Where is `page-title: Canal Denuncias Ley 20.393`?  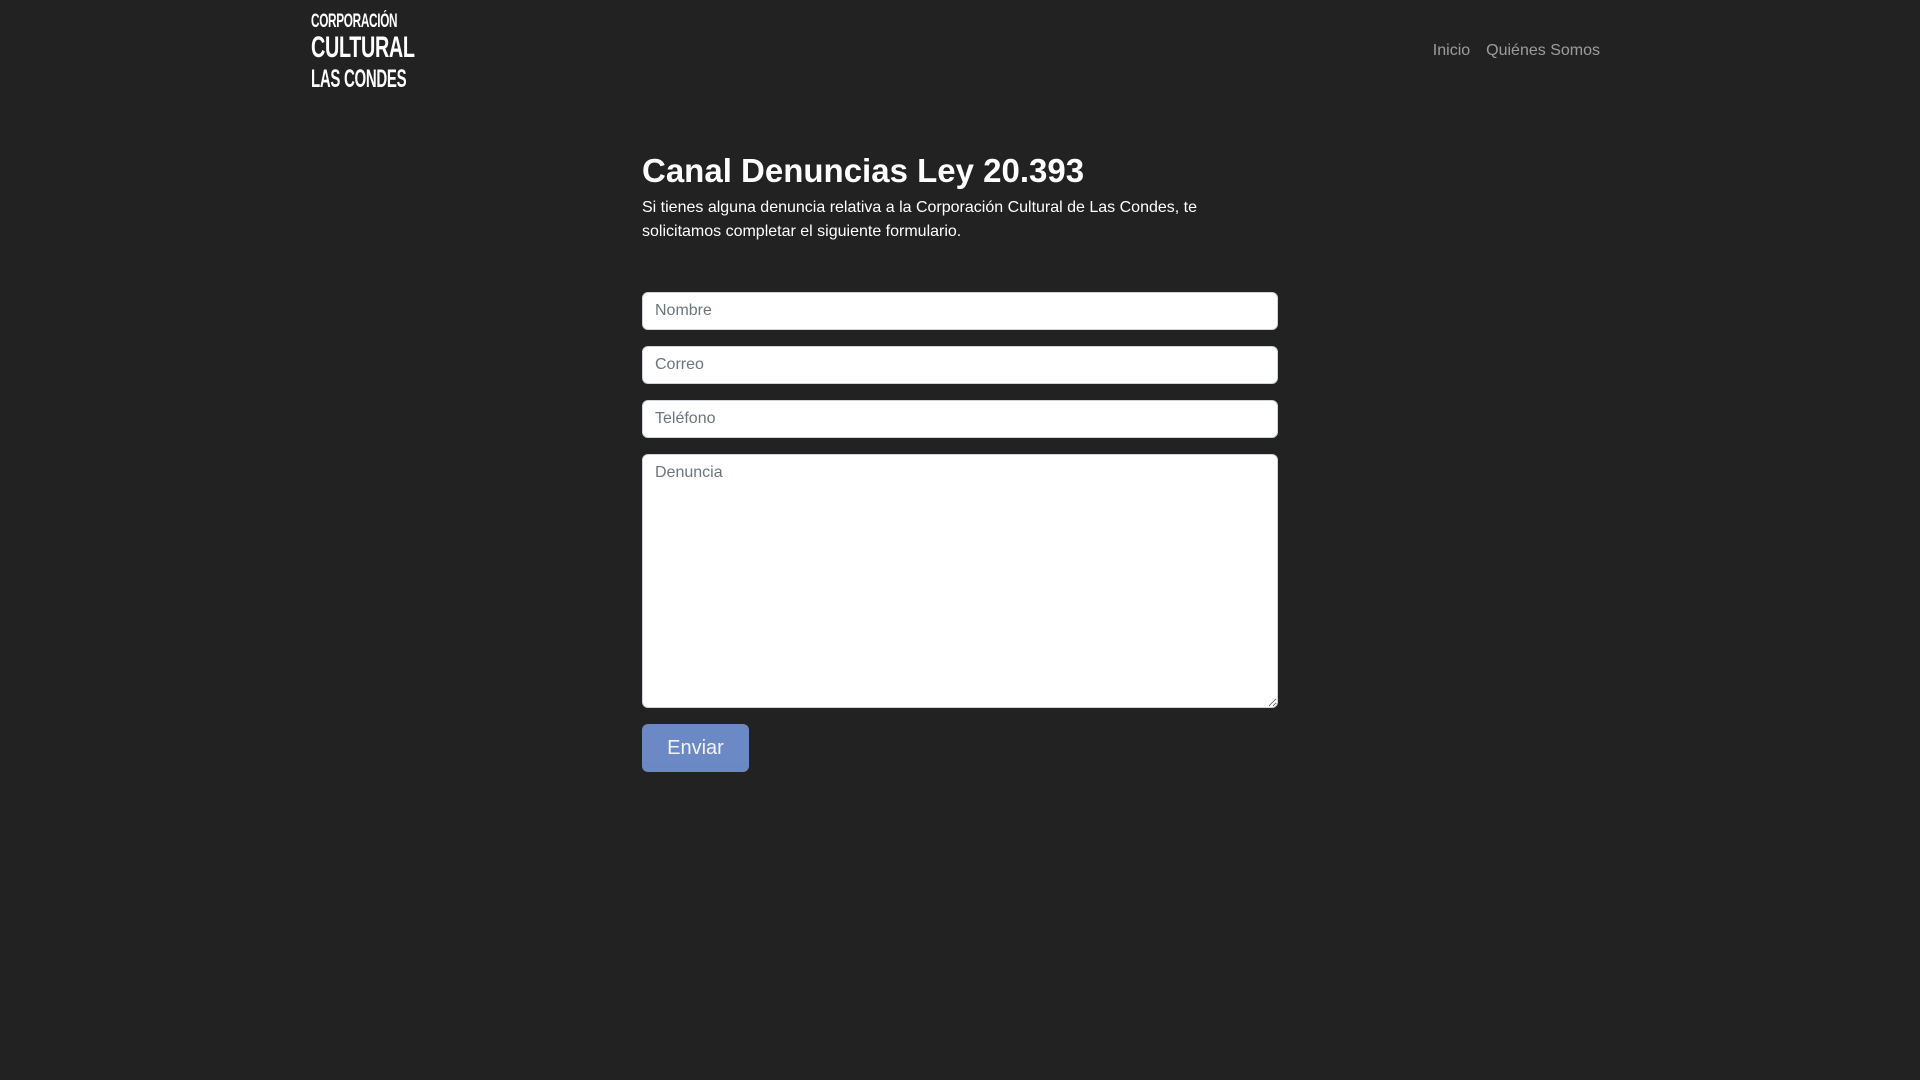
page-title: Canal Denuncias Ley 20.393 is located at coordinates (863, 170).